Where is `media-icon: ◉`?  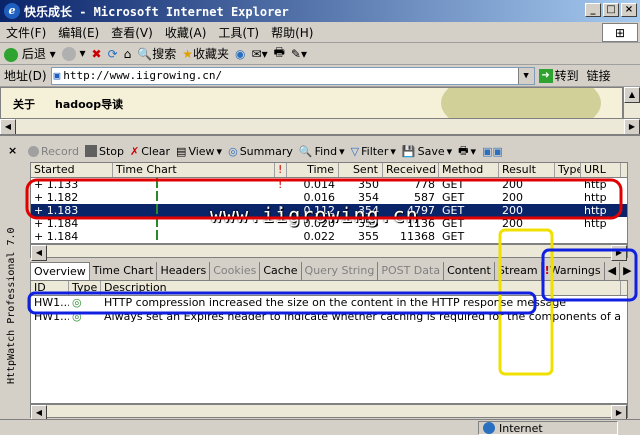
media-icon: ◉ is located at coordinates (240, 54).